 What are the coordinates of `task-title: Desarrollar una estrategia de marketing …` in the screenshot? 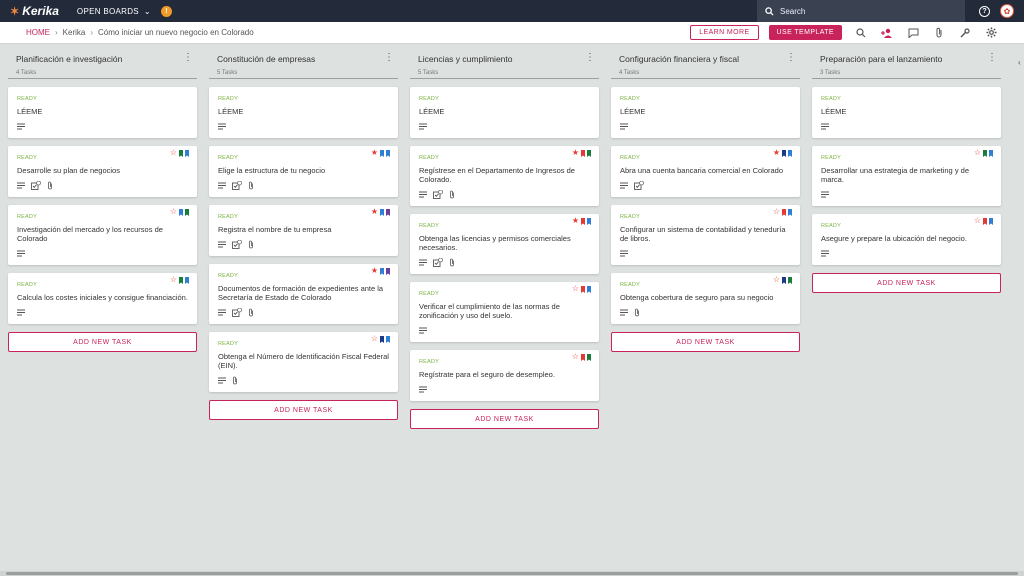 It's located at (895, 175).